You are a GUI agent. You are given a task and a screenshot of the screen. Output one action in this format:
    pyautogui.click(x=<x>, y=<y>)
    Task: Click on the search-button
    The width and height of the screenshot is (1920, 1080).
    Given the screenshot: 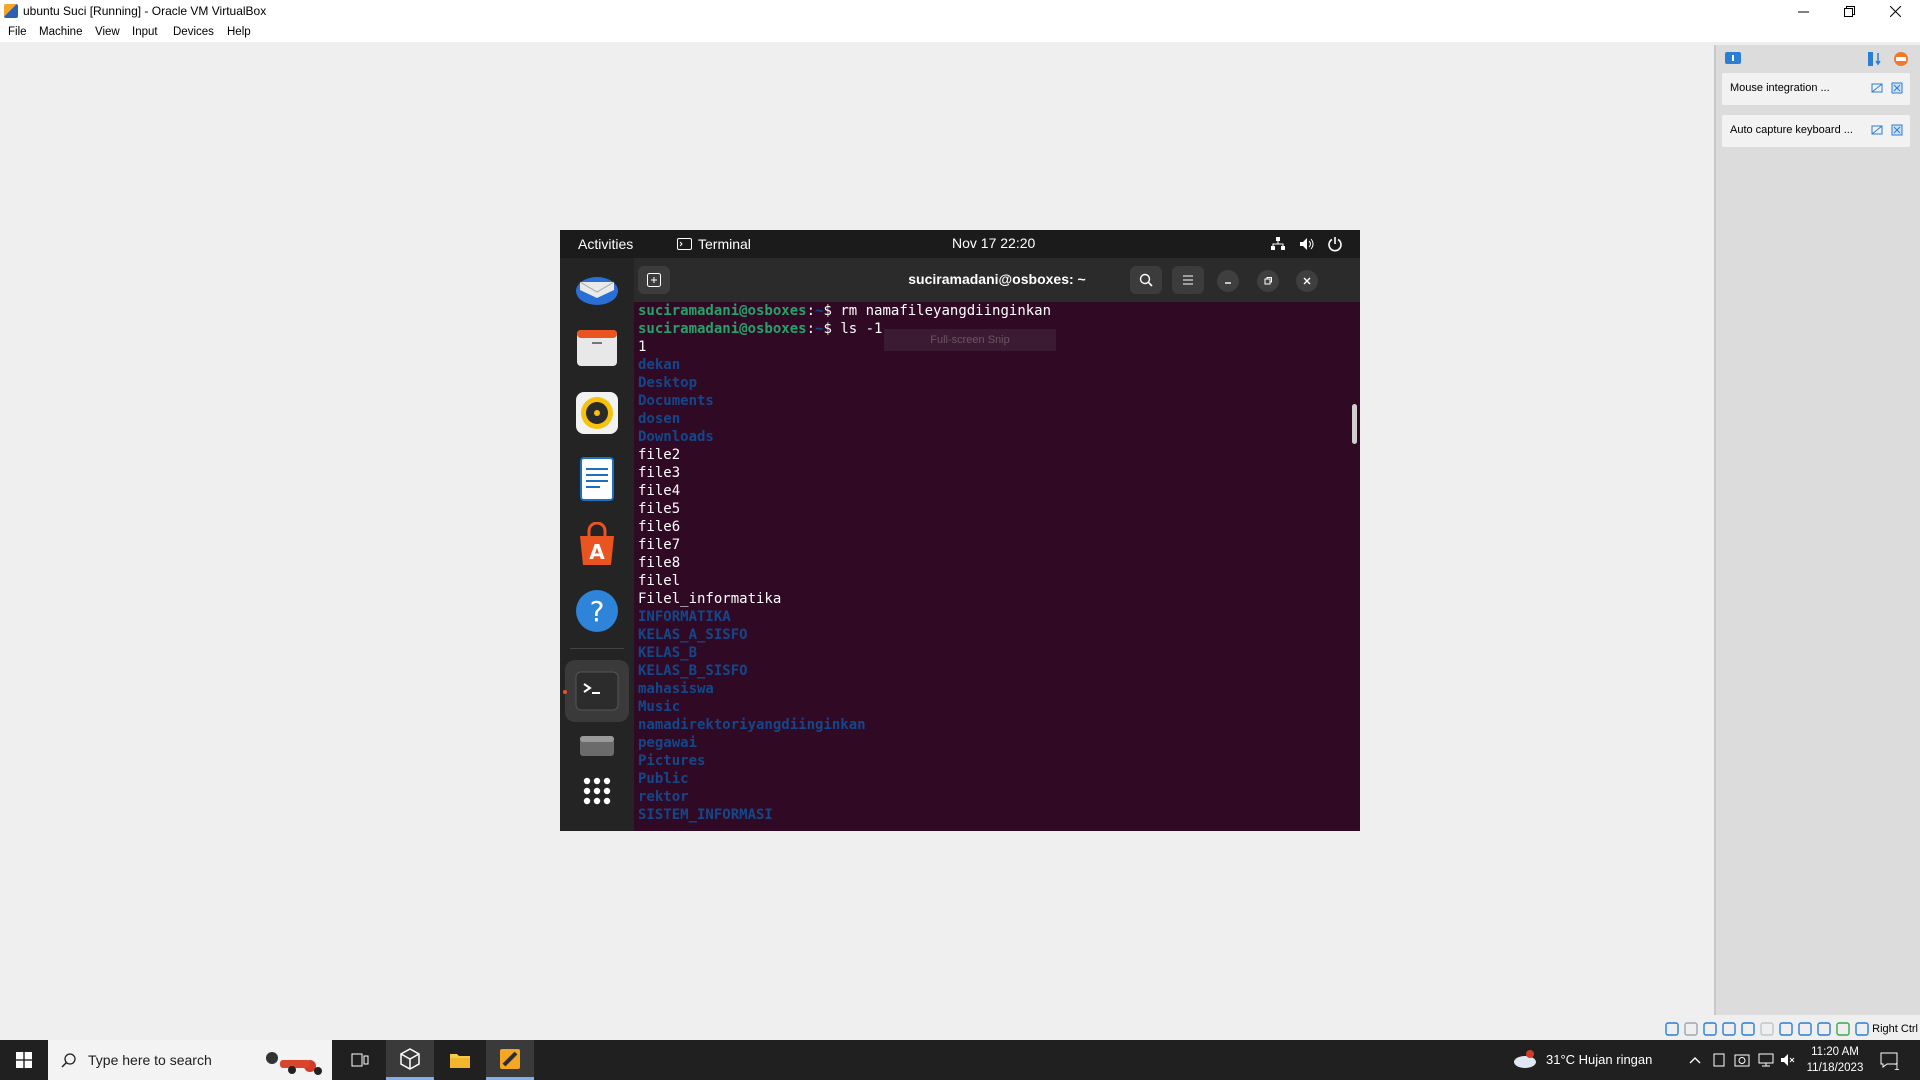 What is the action you would take?
    pyautogui.click(x=1146, y=280)
    